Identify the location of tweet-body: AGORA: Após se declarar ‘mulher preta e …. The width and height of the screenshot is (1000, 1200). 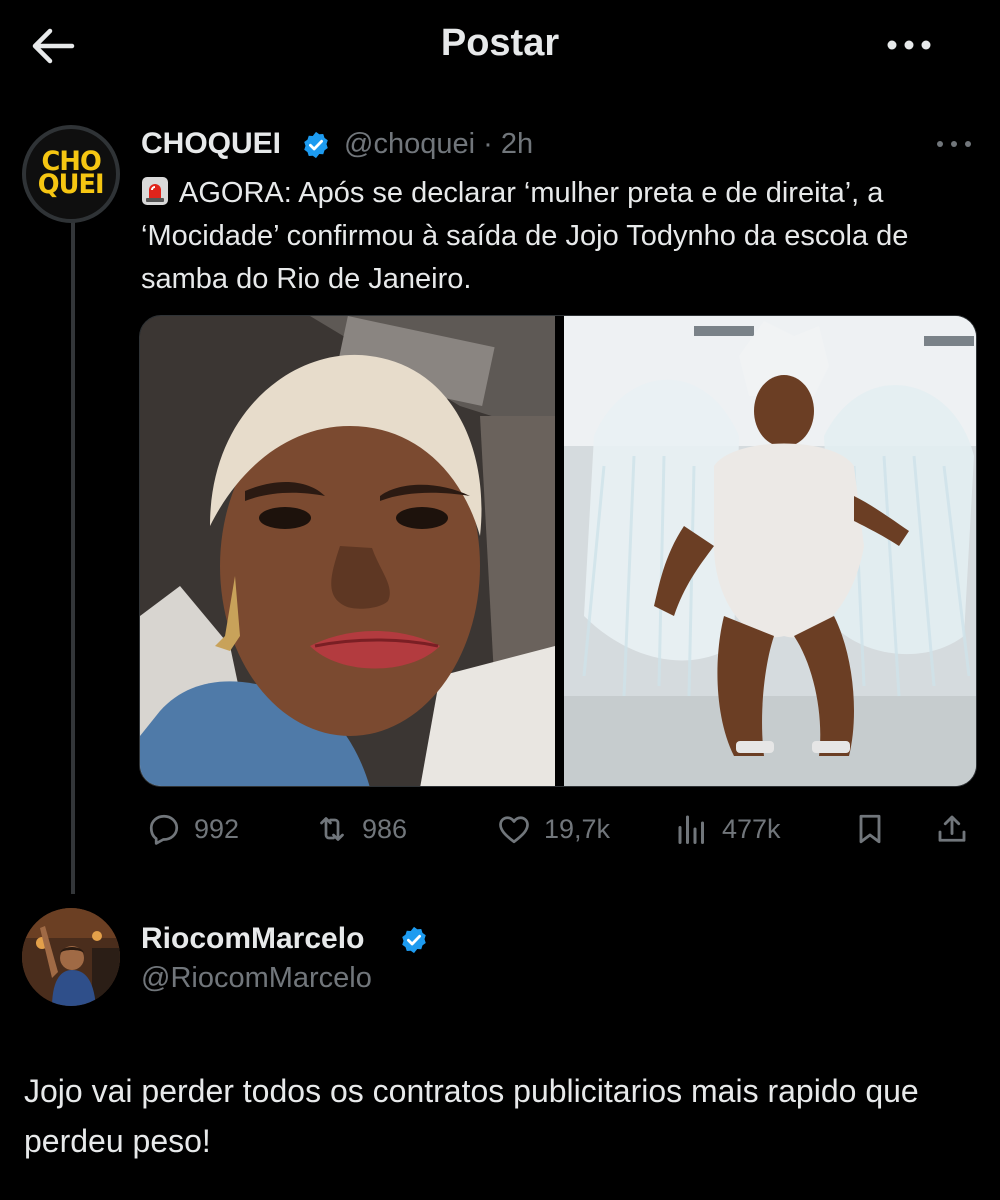
(551, 236).